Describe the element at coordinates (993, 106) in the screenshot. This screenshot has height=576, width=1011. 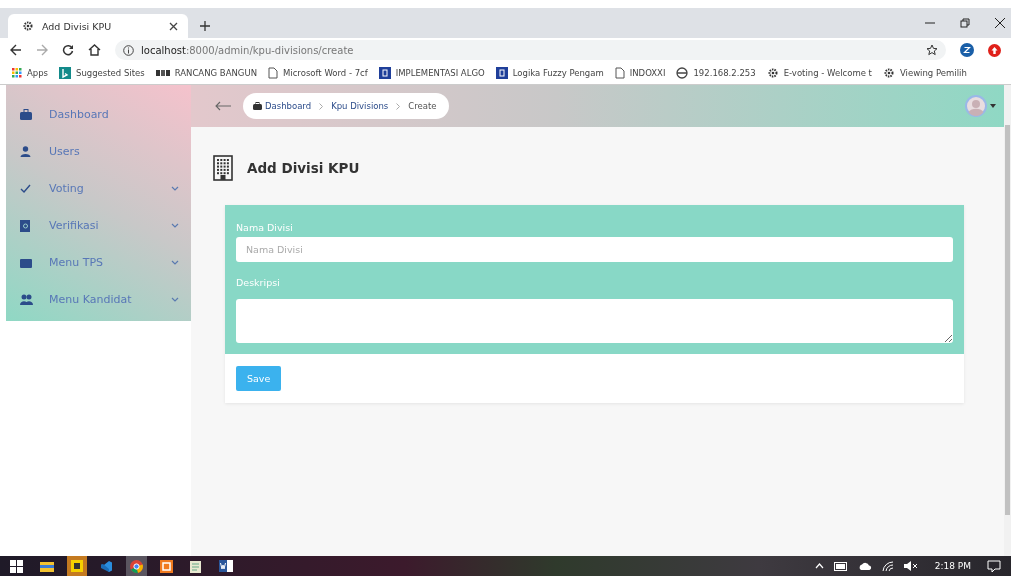
I see `caret-icon` at that location.